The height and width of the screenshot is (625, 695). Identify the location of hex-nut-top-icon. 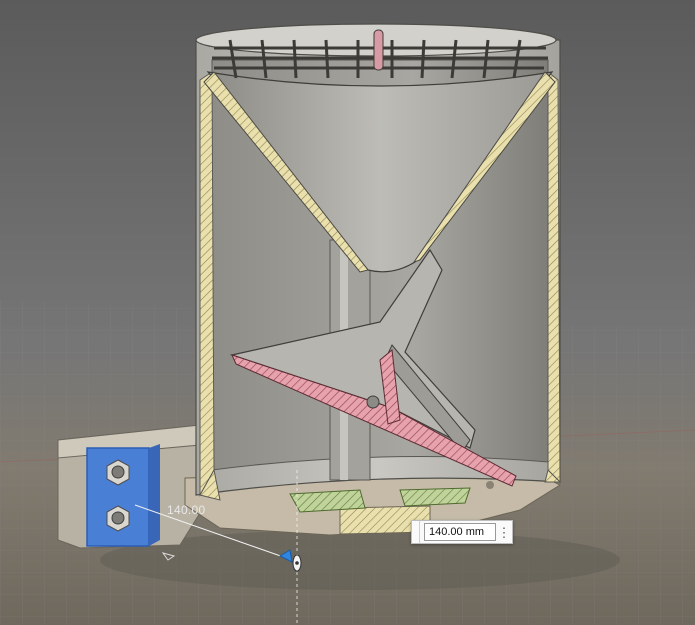
(118, 472).